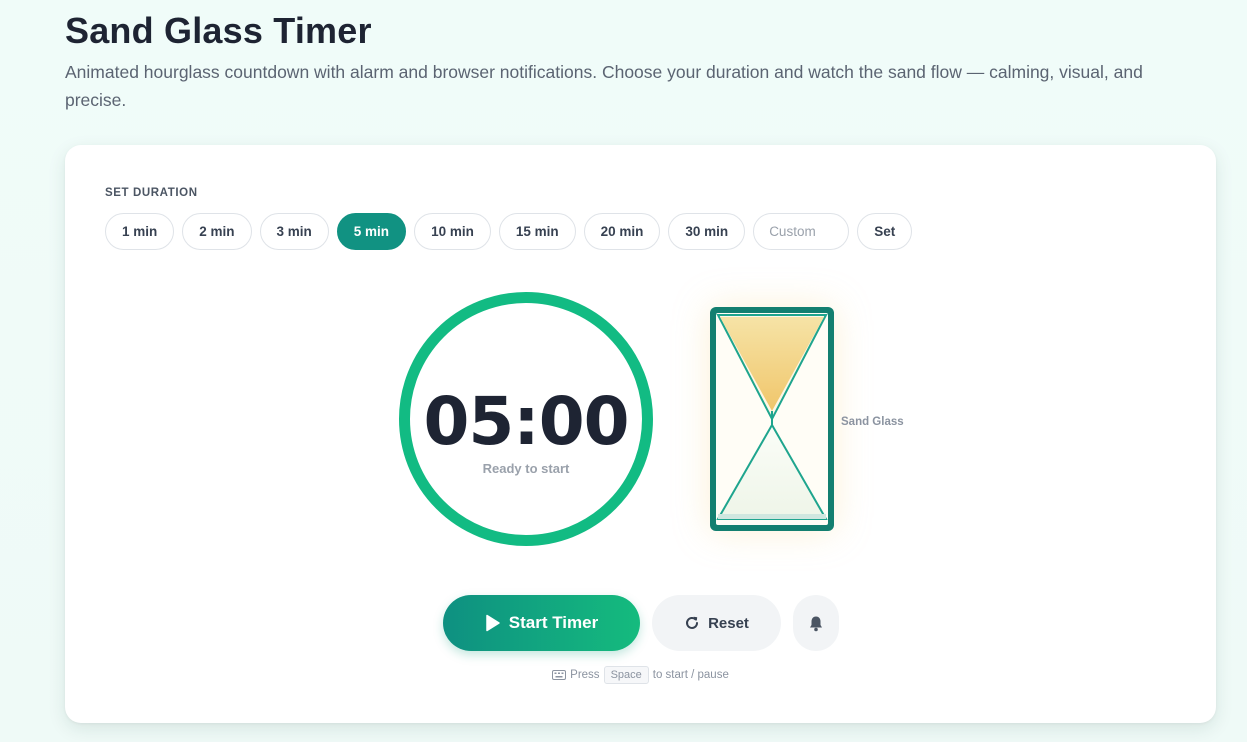 The image size is (1247, 742). I want to click on hourglass, so click(772, 419).